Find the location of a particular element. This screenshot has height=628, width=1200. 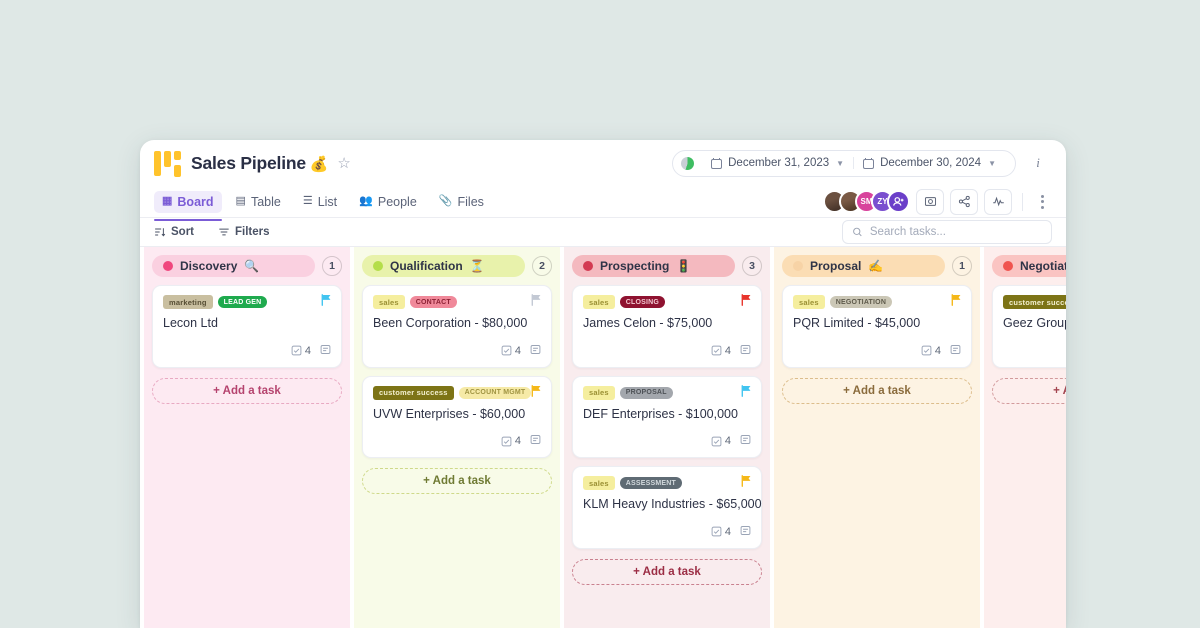

column-title: Proposal is located at coordinates (836, 266).